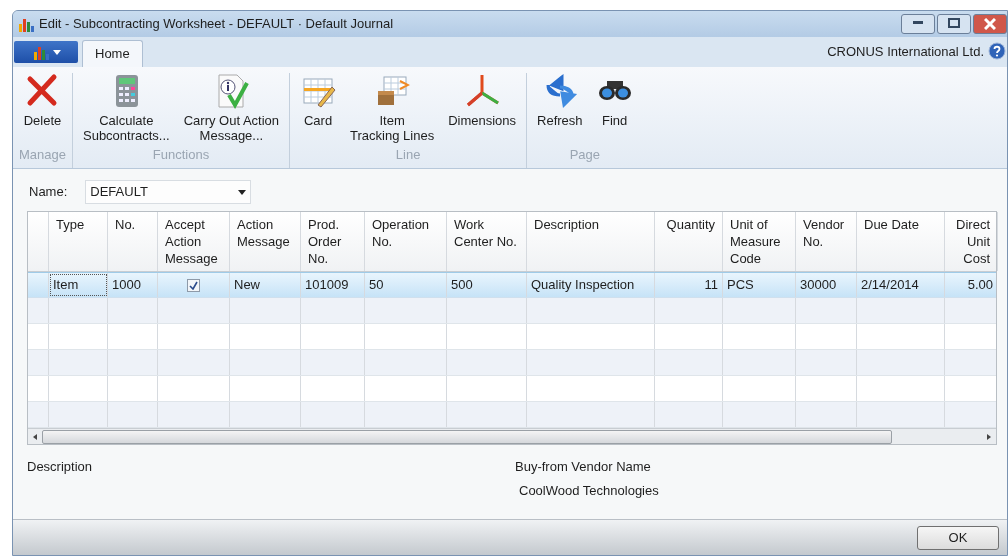 The image size is (1008, 556). What do you see at coordinates (46, 52) in the screenshot?
I see `application-menu-button` at bounding box center [46, 52].